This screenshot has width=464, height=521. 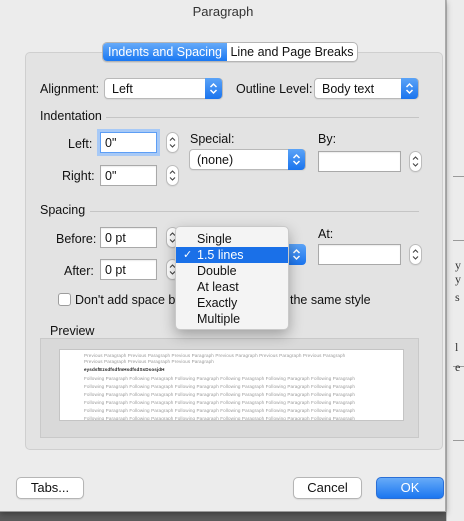 What do you see at coordinates (128, 142) in the screenshot?
I see `indent-left-field: 0"` at bounding box center [128, 142].